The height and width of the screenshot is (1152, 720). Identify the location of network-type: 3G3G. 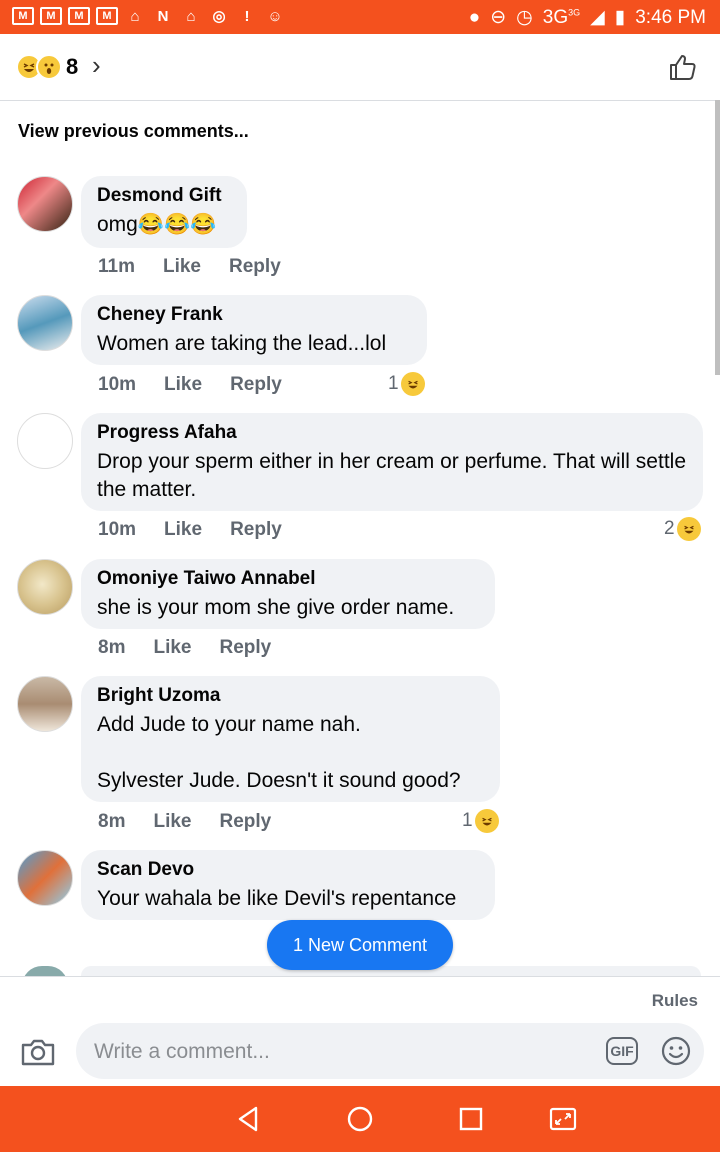
(561, 17).